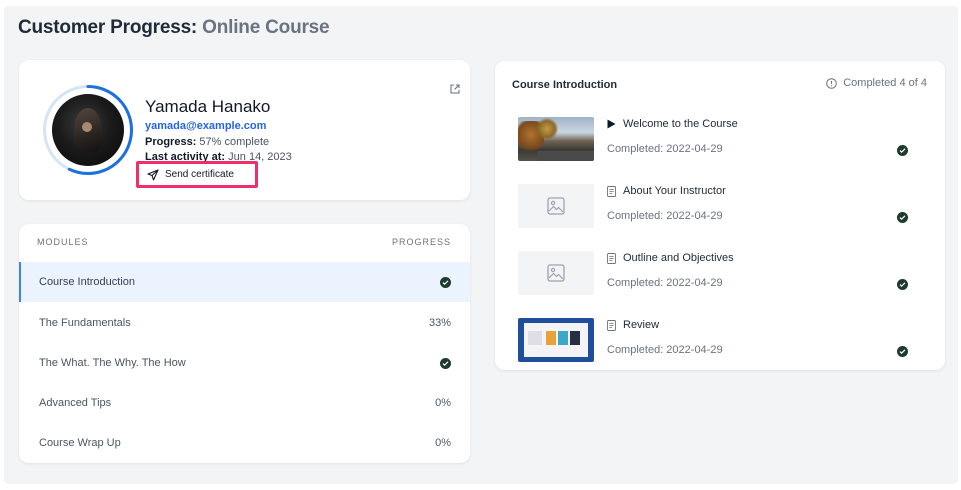  I want to click on progress-text: Progress: 57% complete, so click(207, 142).